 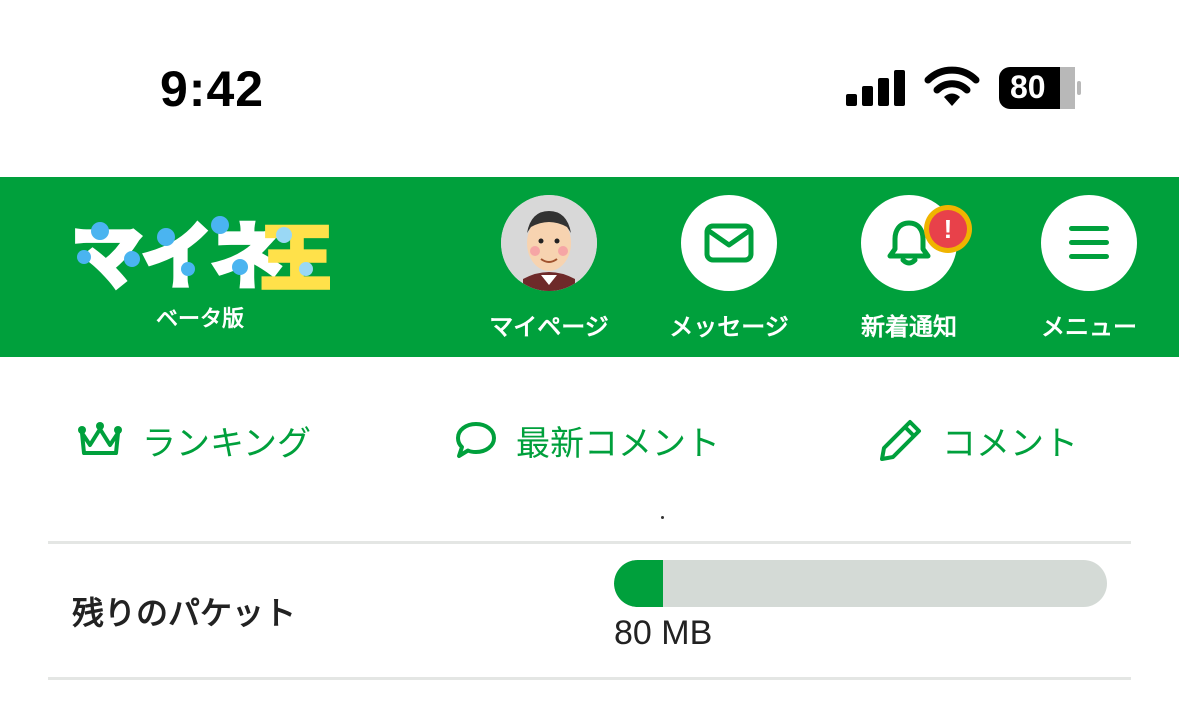 I want to click on logo-subtitle: ベータ版, so click(x=199, y=319).